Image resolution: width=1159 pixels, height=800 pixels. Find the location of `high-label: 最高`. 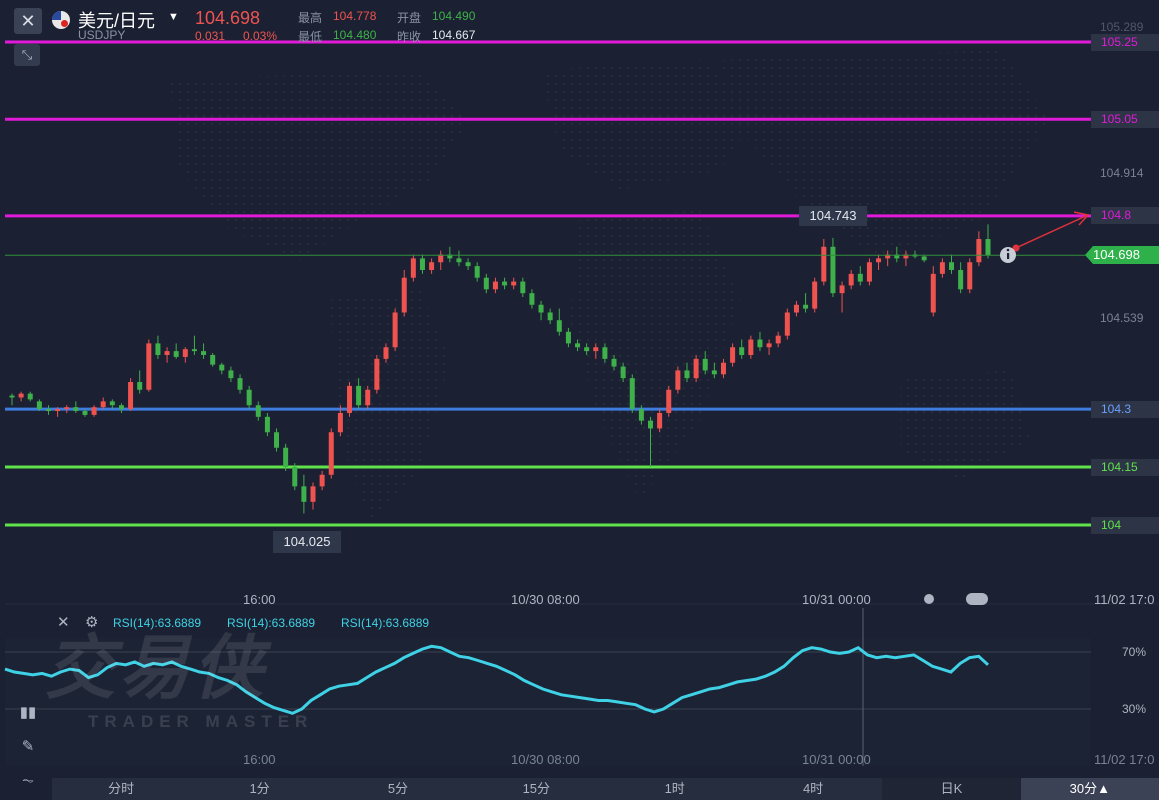

high-label: 最高 is located at coordinates (310, 18).